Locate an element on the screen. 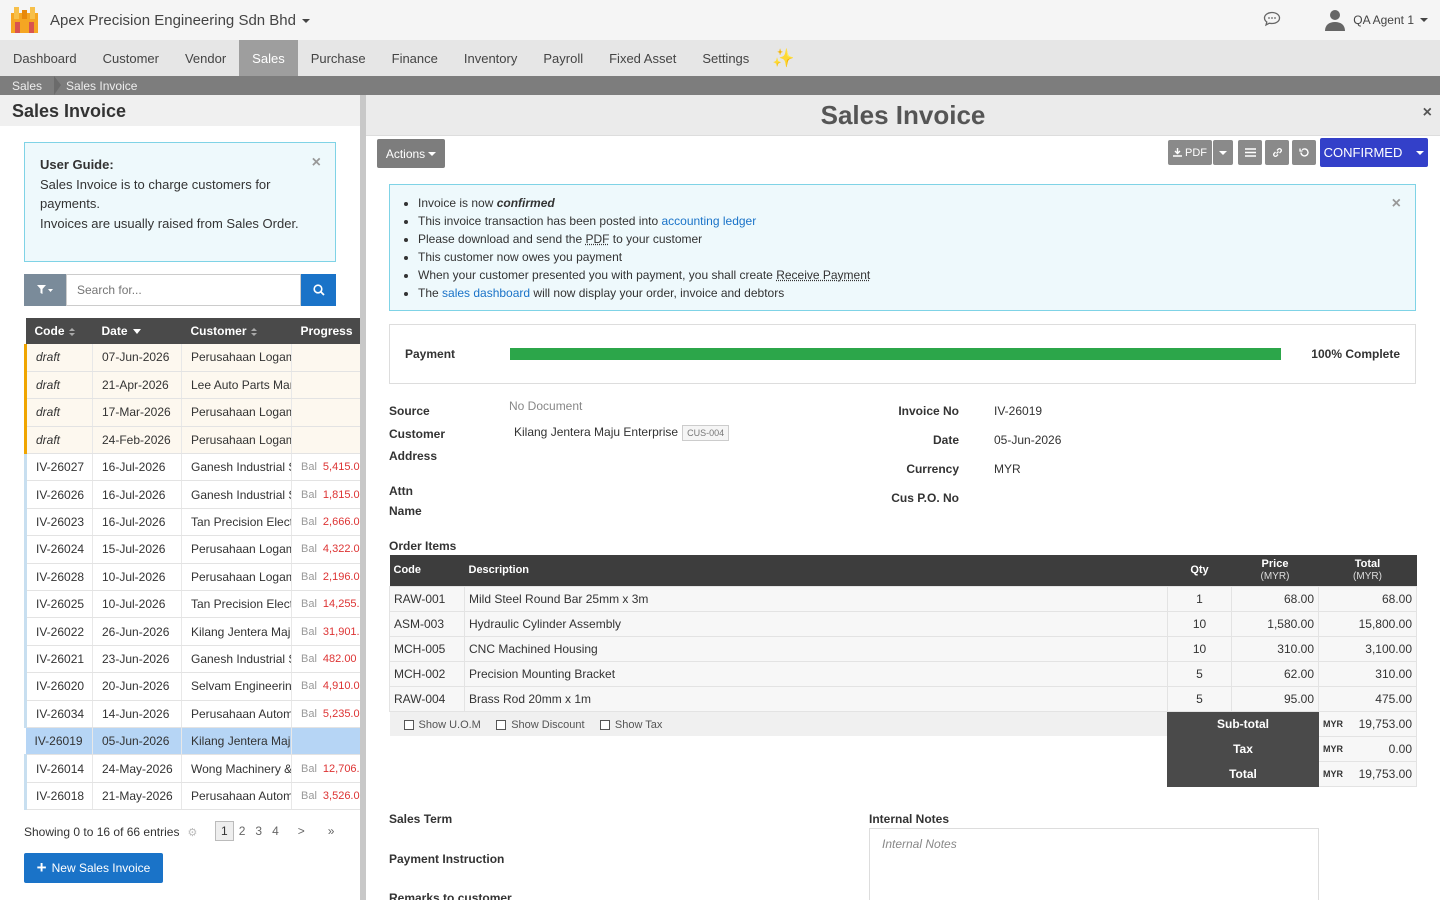 Image resolution: width=1440 pixels, height=900 pixels. customer-code-badge: CUS-004 is located at coordinates (706, 433).